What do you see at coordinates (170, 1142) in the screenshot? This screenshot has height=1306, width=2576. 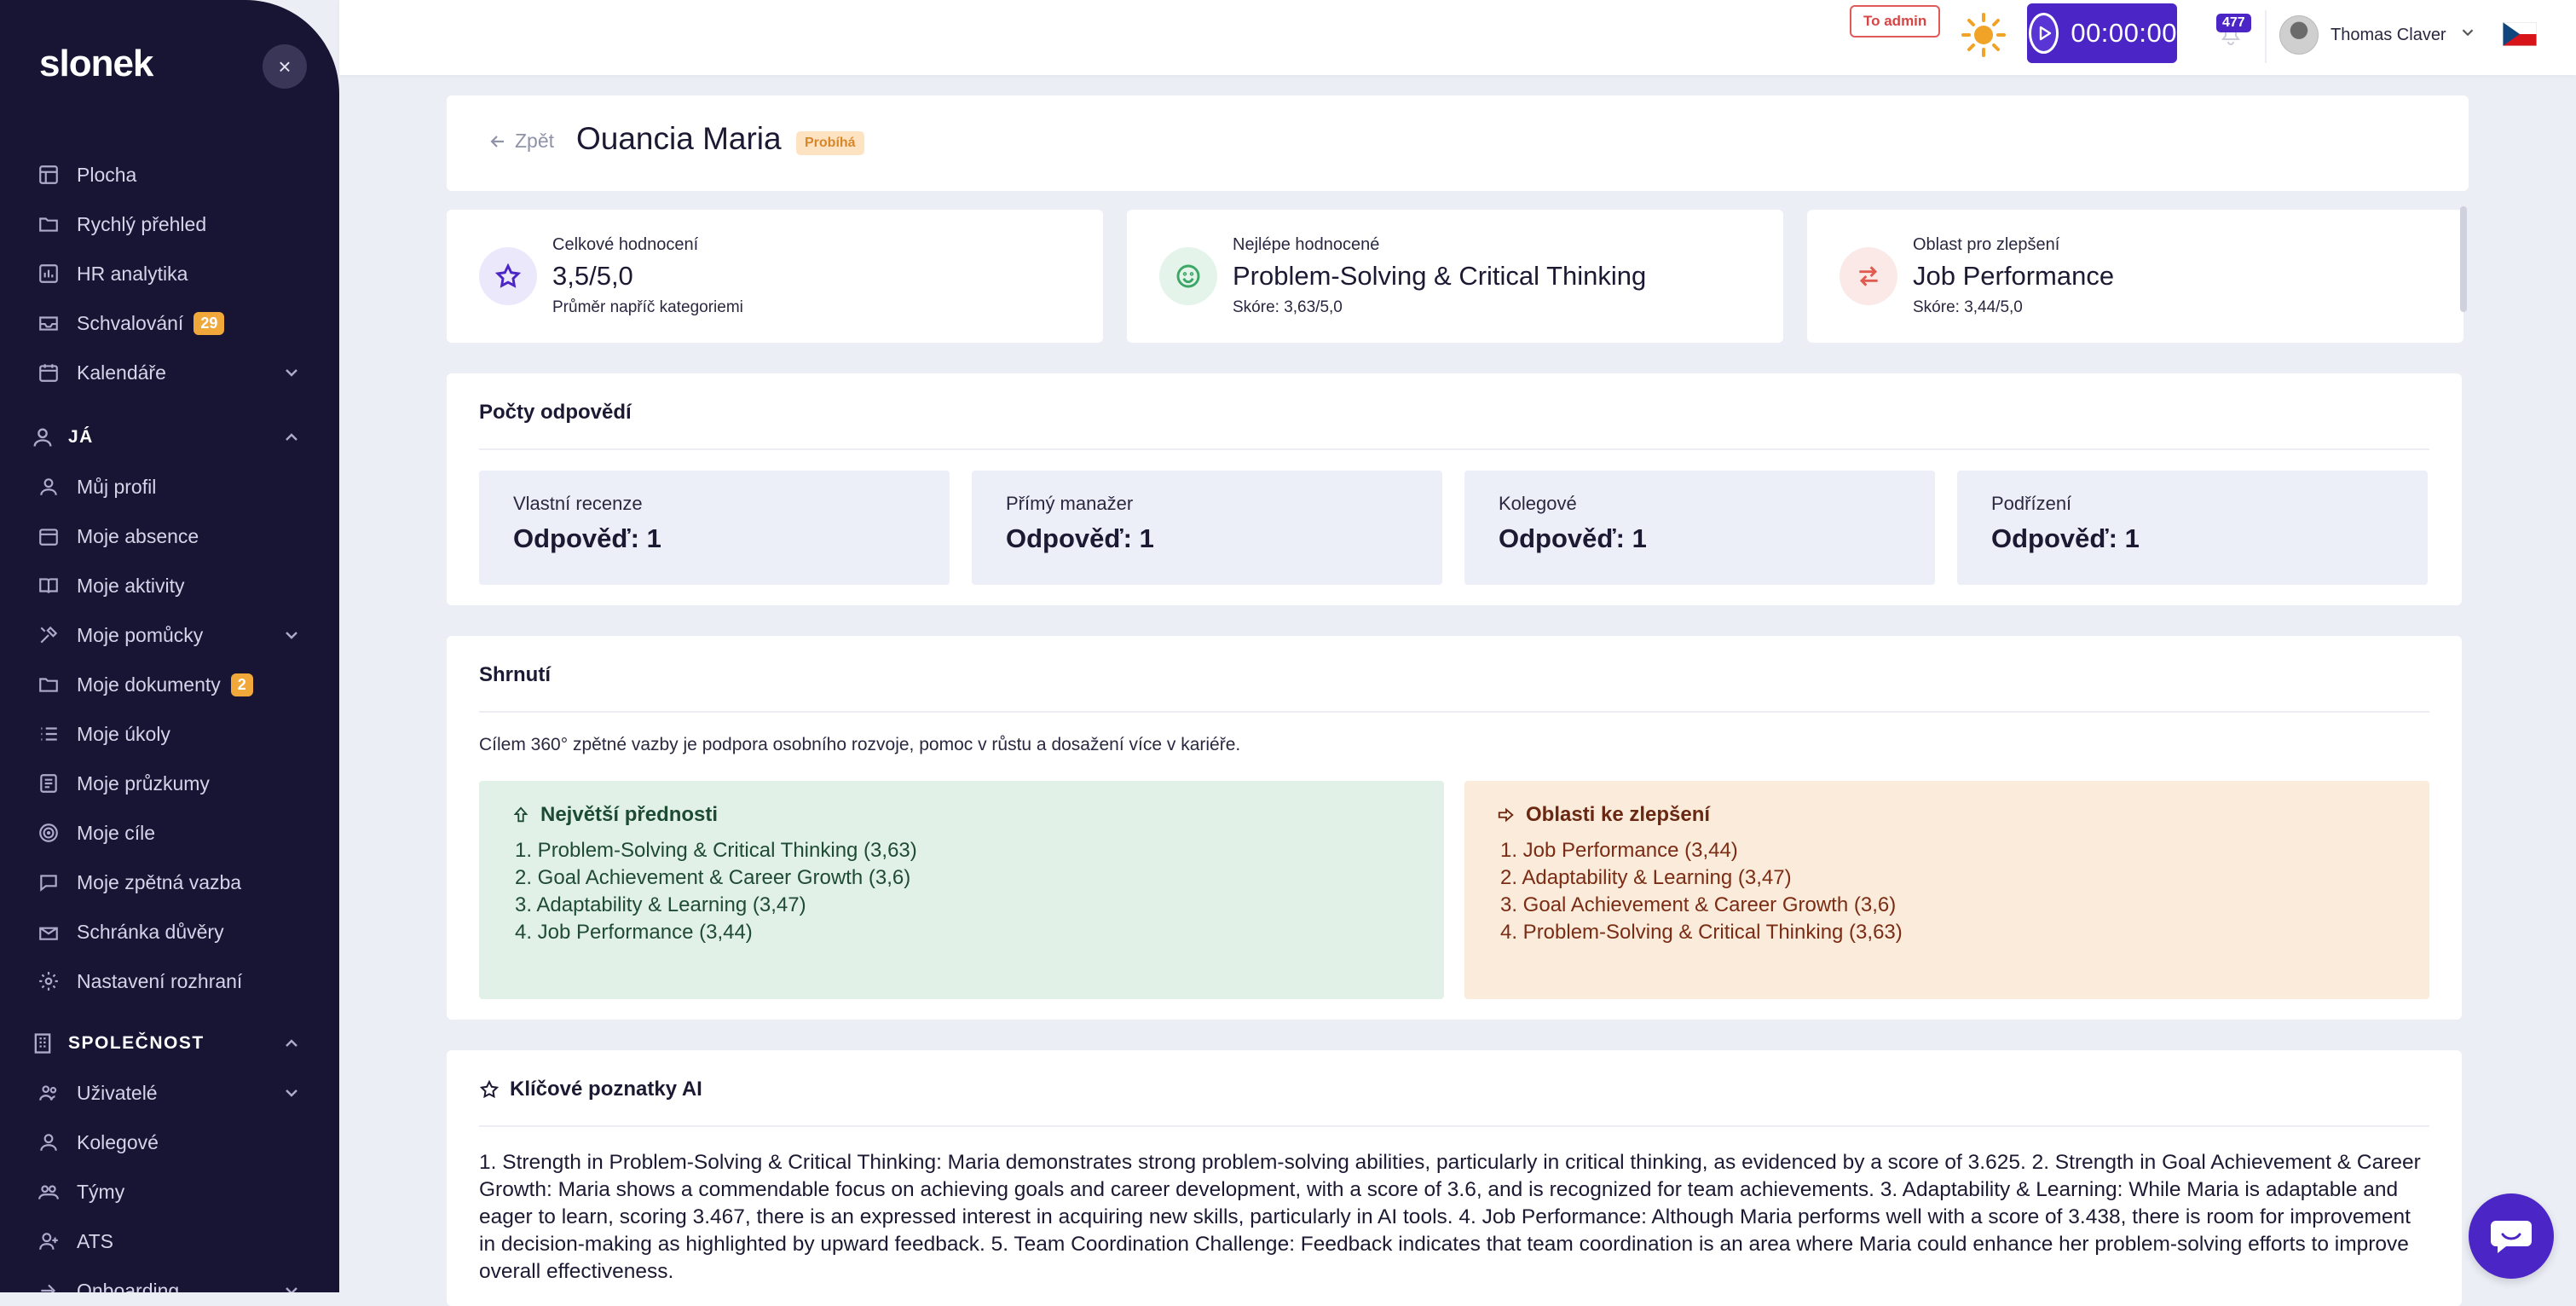 I see `sidebar-item-kolegove: Kolegové` at bounding box center [170, 1142].